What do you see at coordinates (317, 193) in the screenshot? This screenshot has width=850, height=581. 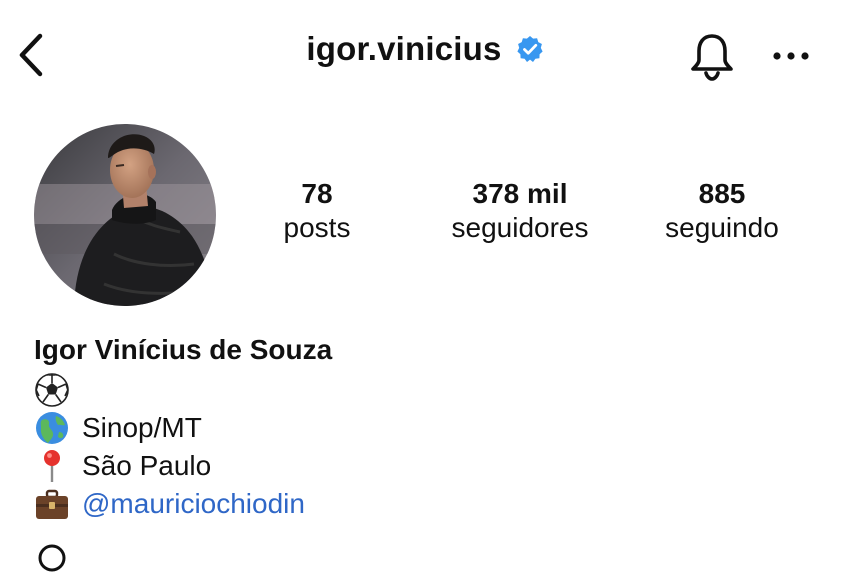 I see `posts-value: 78` at bounding box center [317, 193].